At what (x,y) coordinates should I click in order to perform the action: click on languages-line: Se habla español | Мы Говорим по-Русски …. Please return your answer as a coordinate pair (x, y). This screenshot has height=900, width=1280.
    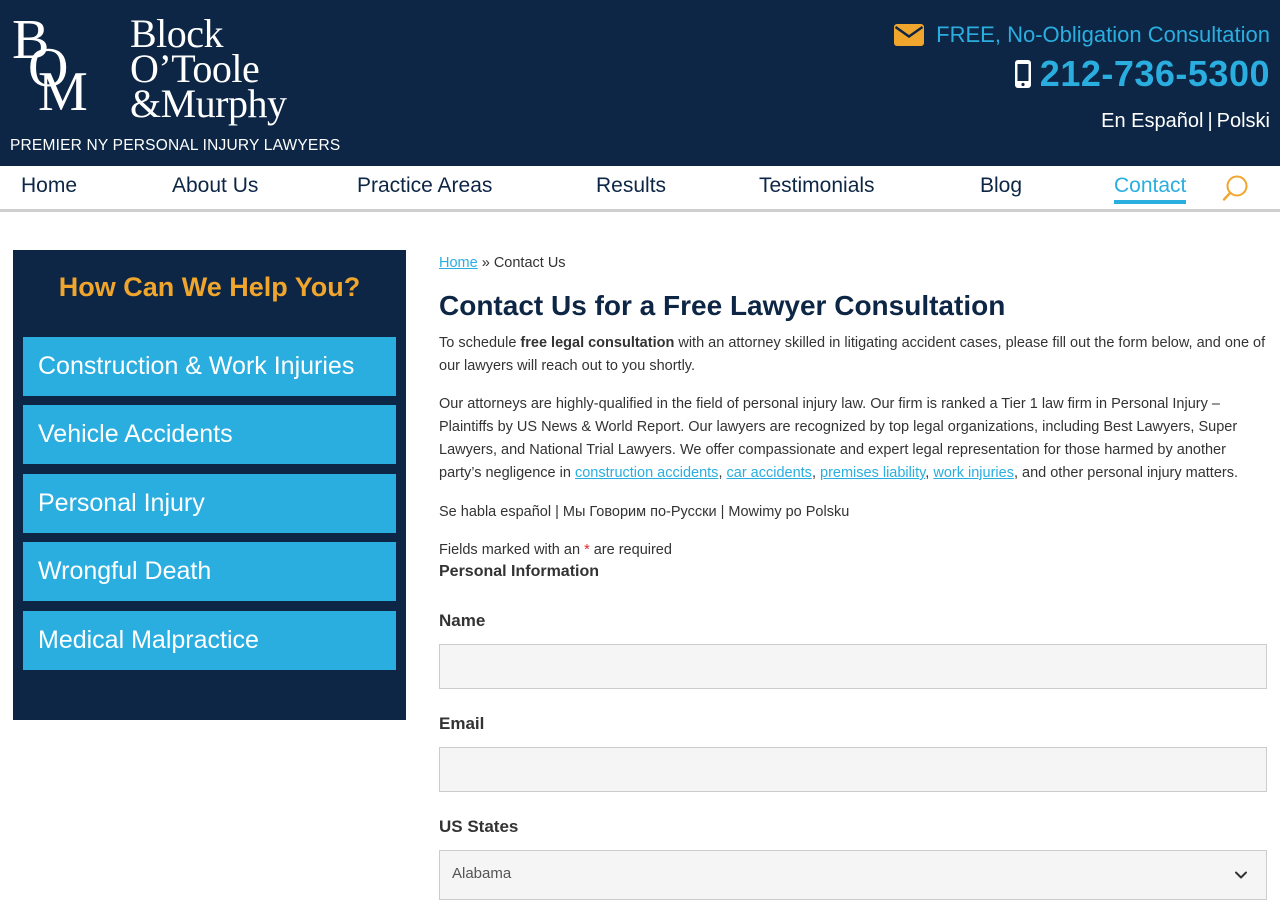
    Looking at the image, I should click on (644, 512).